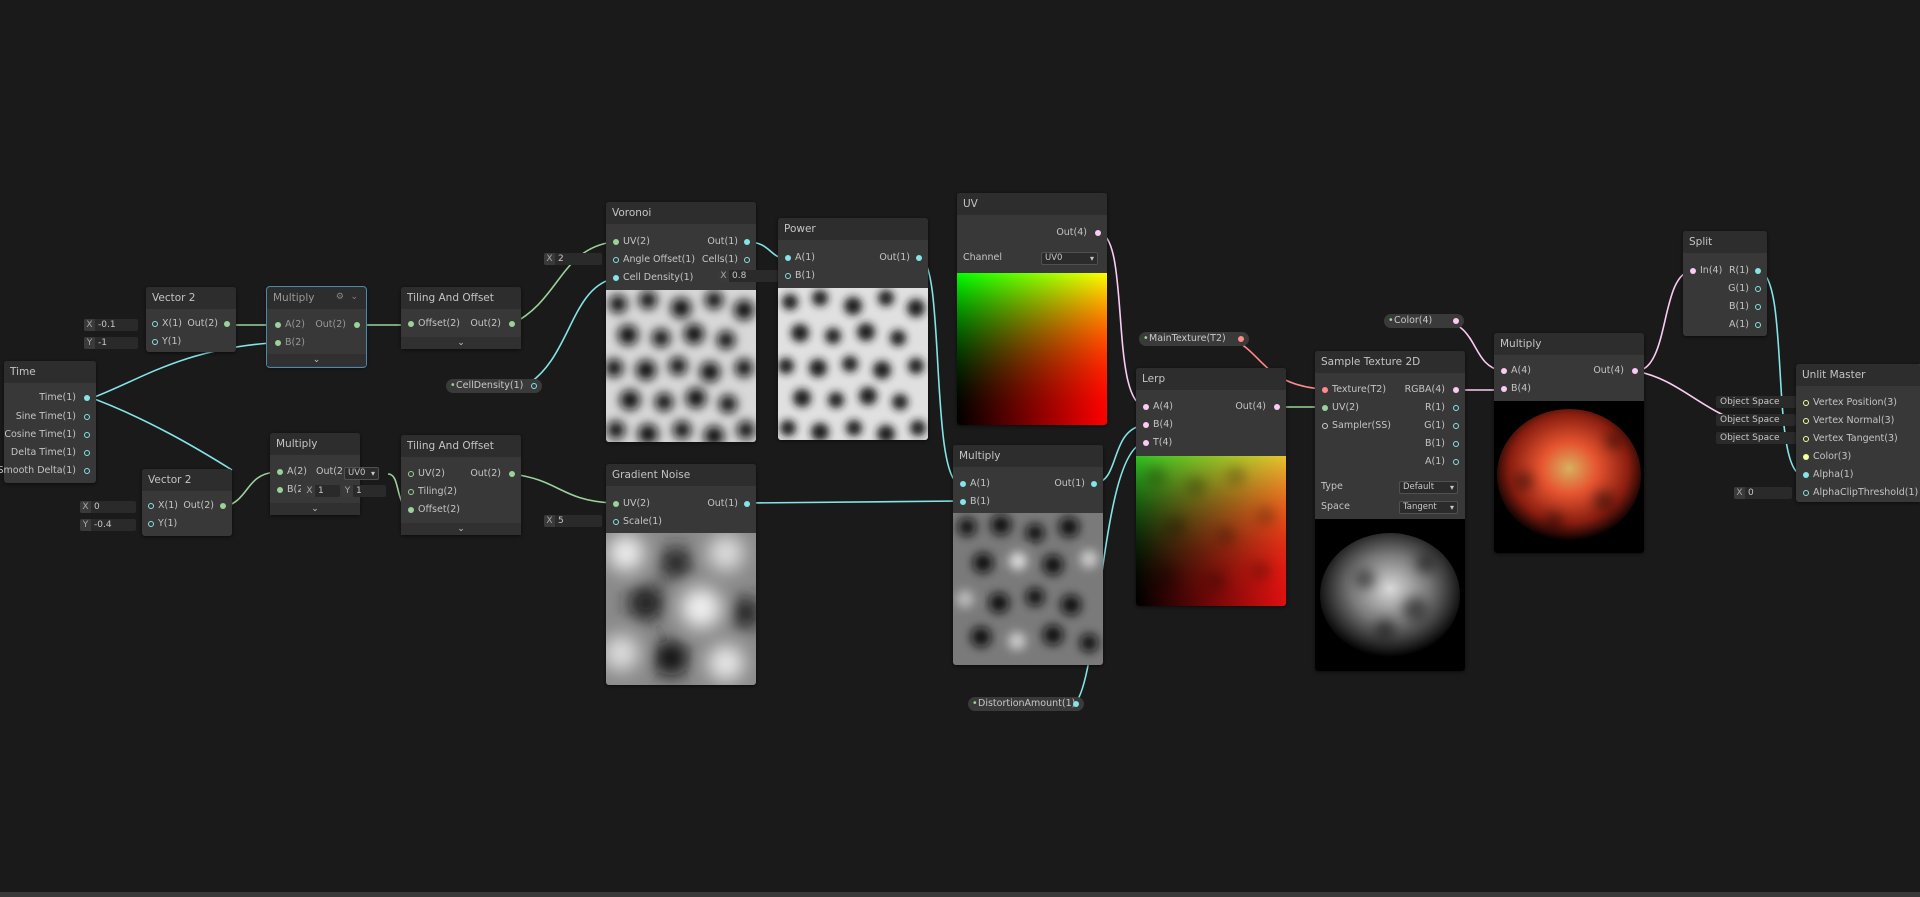  Describe the element at coordinates (1162, 443) in the screenshot. I see `port-t: T(4)` at that location.